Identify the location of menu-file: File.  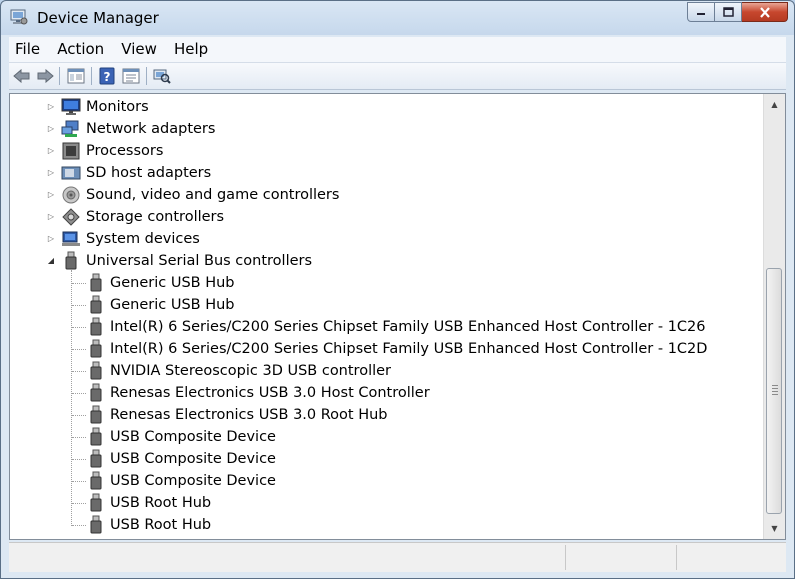
(27, 47).